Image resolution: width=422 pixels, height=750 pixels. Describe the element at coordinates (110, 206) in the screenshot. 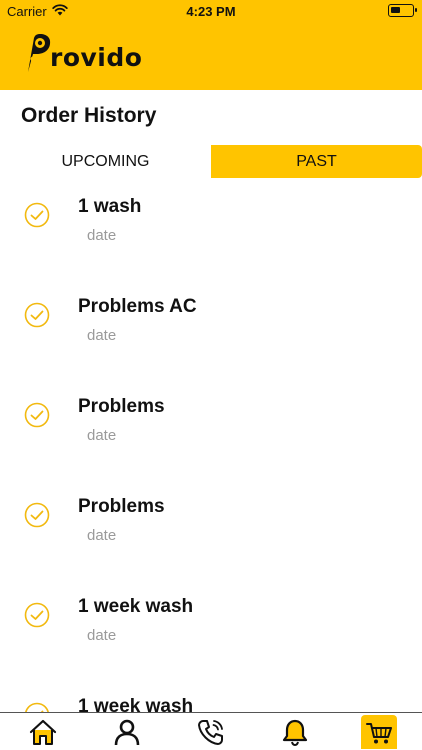

I see `order-title: 1 wash` at that location.